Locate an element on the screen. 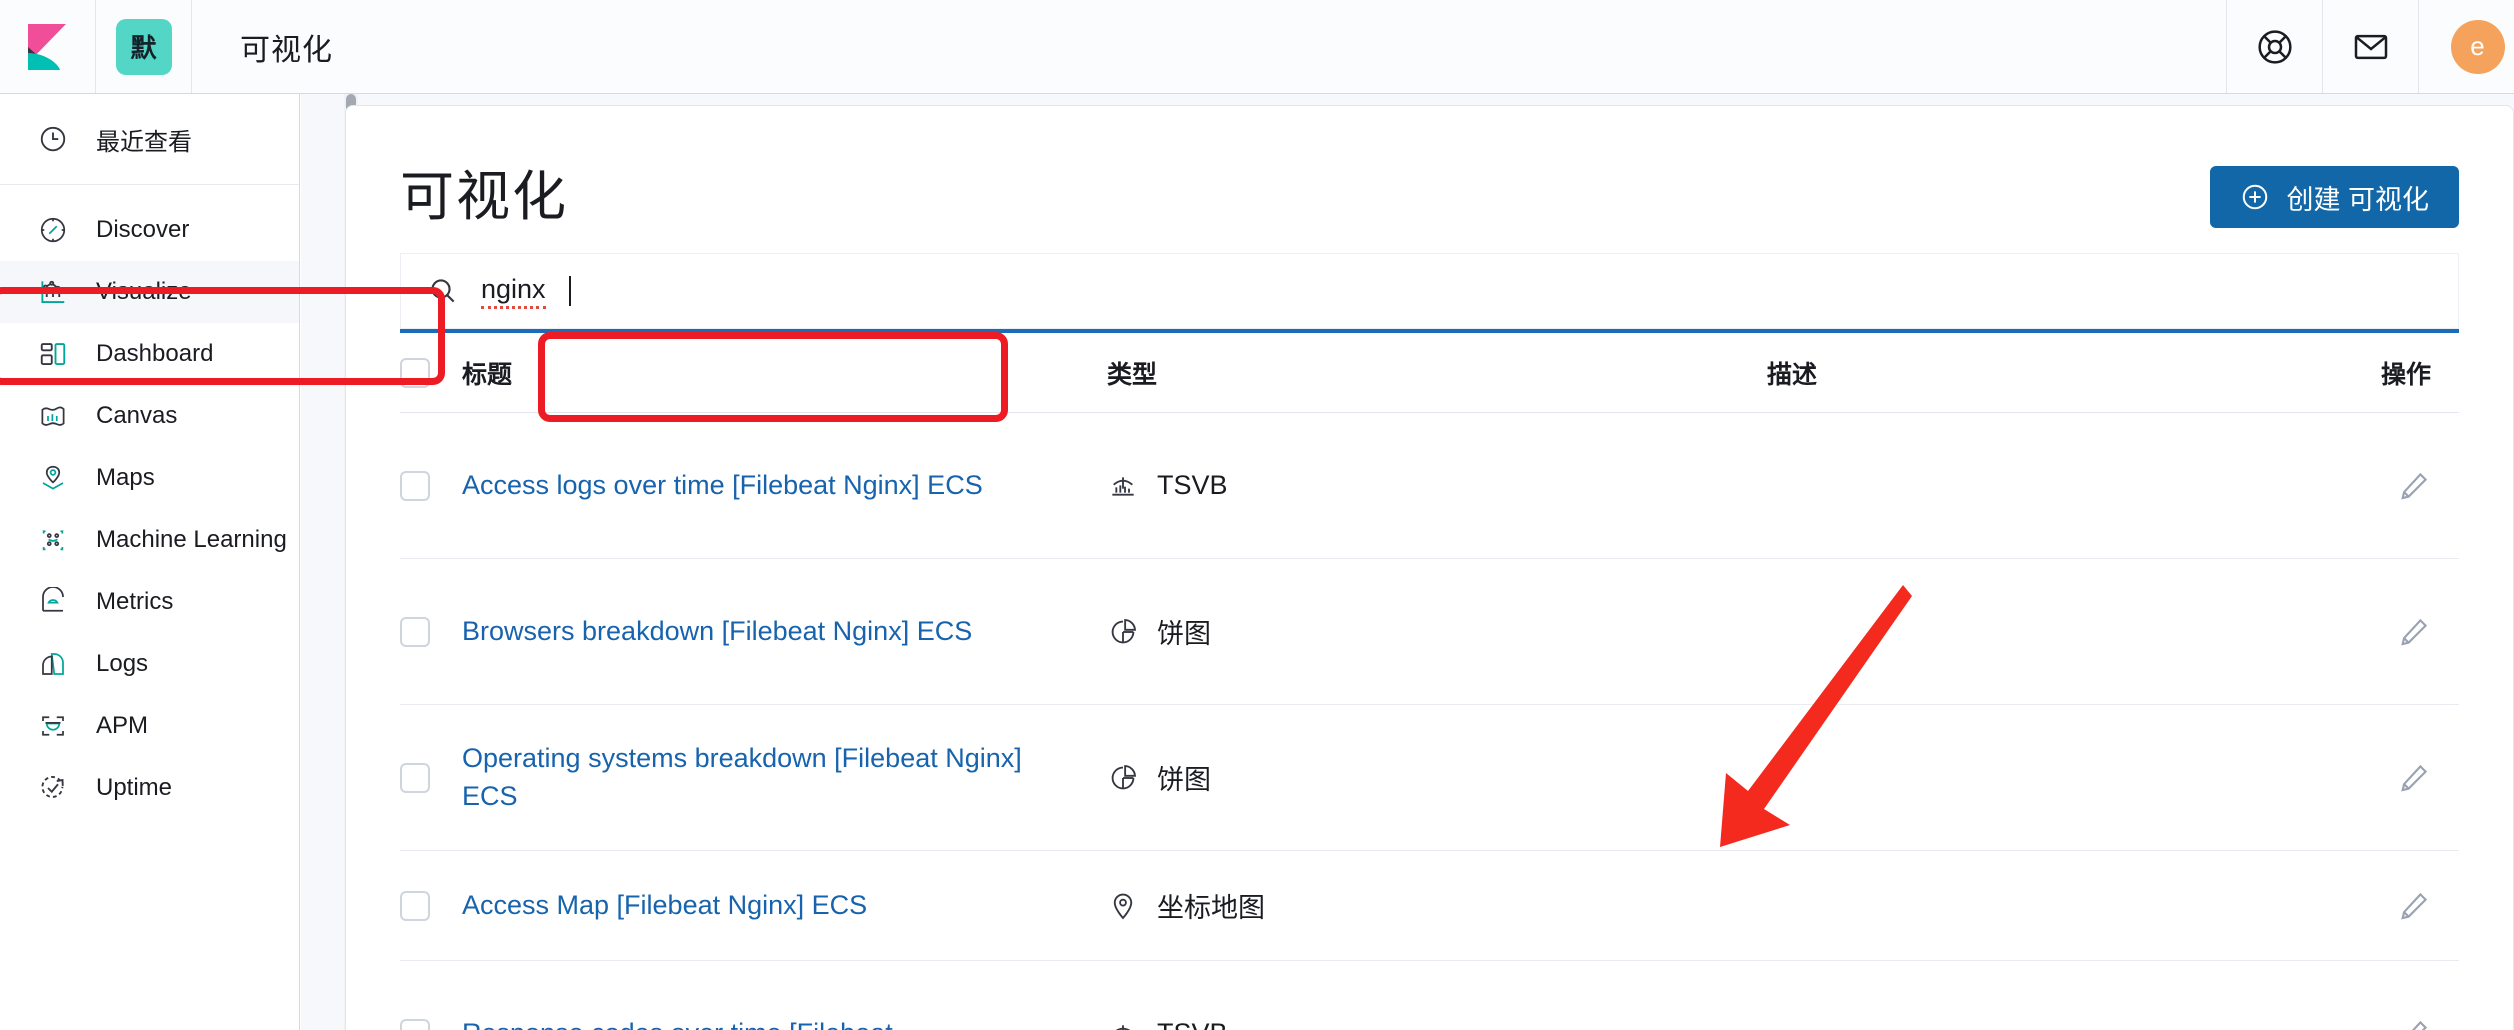  column-header-type: 类型 is located at coordinates (1437, 373).